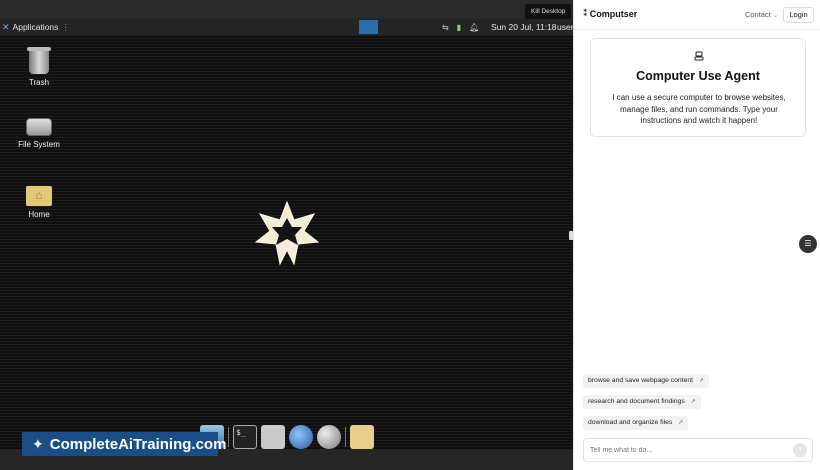 The height and width of the screenshot is (470, 820). I want to click on desktop-icon-trash: Trash, so click(39, 67).